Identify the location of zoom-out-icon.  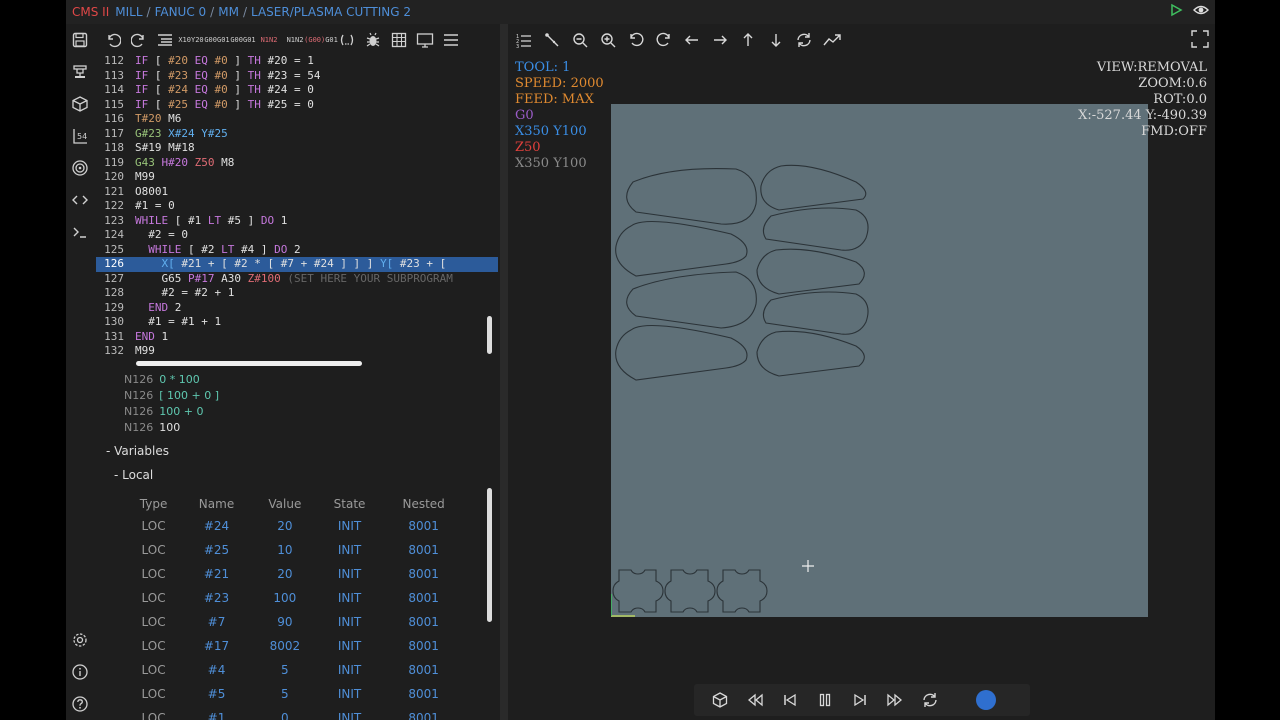
(580, 40).